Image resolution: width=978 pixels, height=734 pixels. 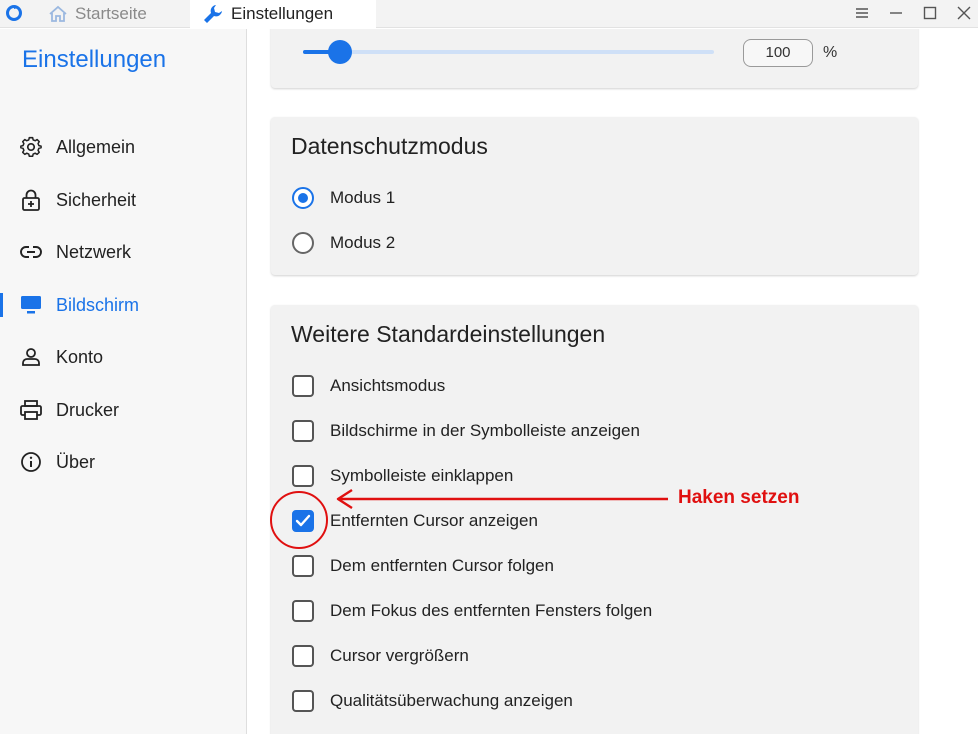 I want to click on annotation-text: Haken setzen, so click(x=739, y=497).